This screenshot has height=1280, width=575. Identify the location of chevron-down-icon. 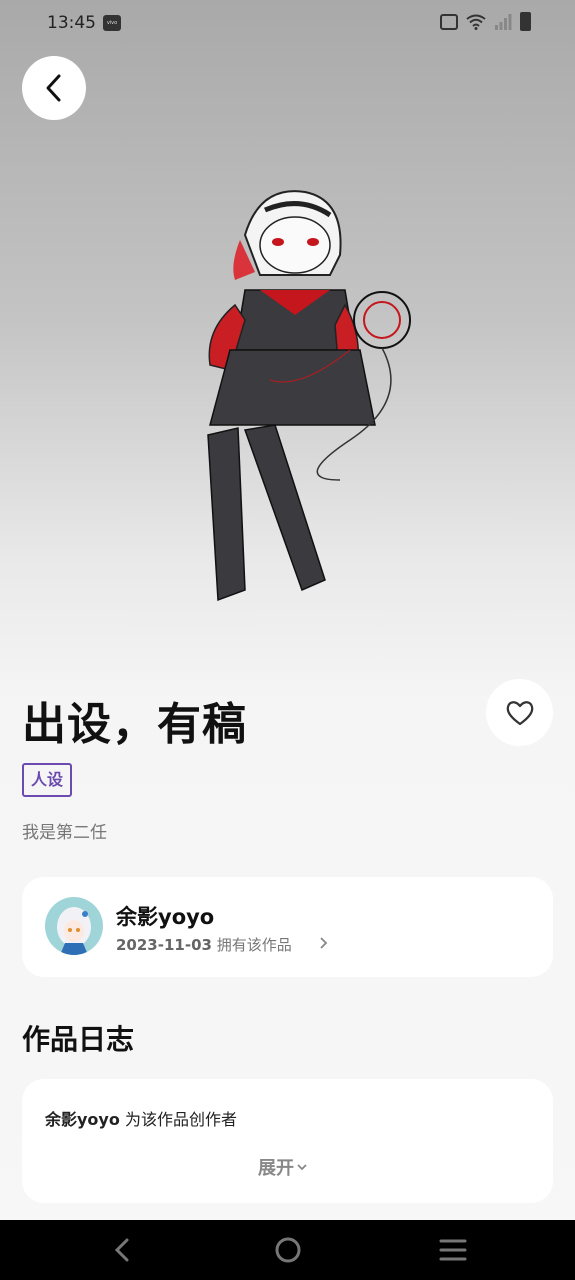
(302, 1167).